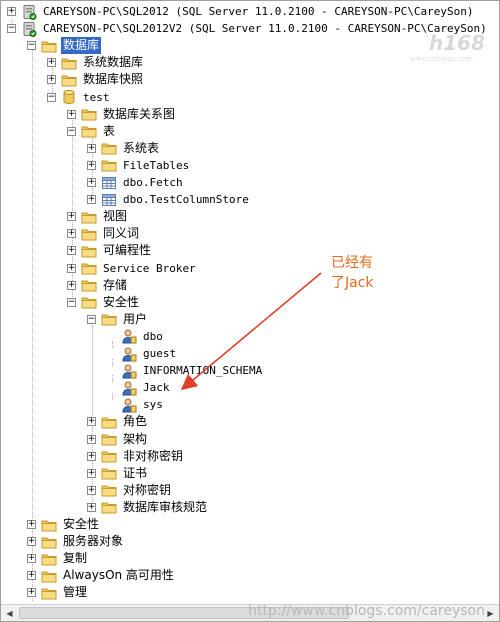 The width and height of the screenshot is (500, 622). Describe the element at coordinates (64, 524) in the screenshot. I see `tree-node: + 安全性` at that location.